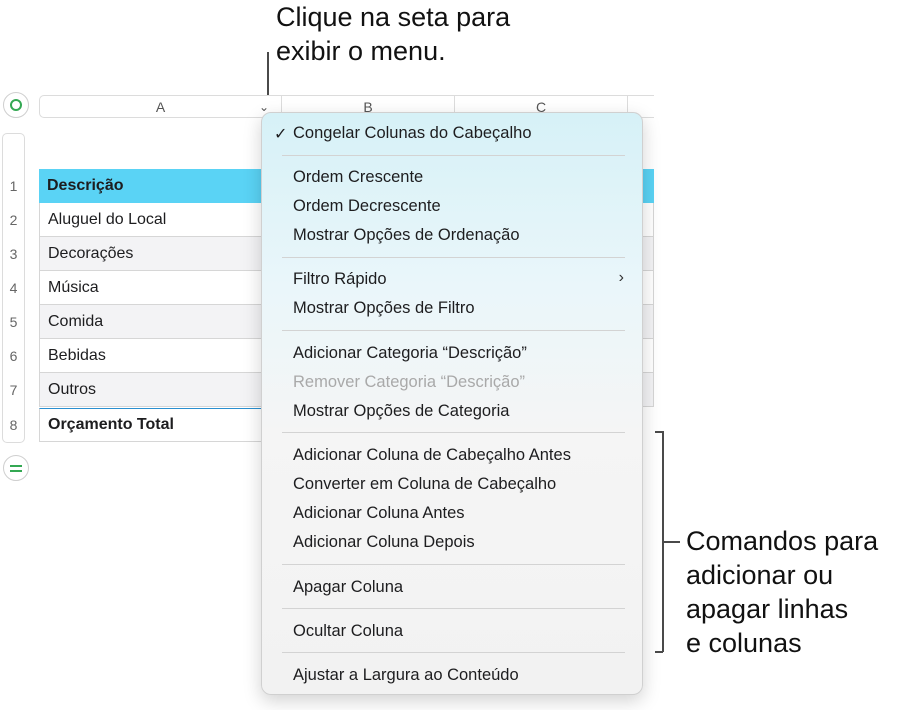 This screenshot has width=899, height=710. What do you see at coordinates (160, 390) in the screenshot?
I see `table-cell: Outros` at bounding box center [160, 390].